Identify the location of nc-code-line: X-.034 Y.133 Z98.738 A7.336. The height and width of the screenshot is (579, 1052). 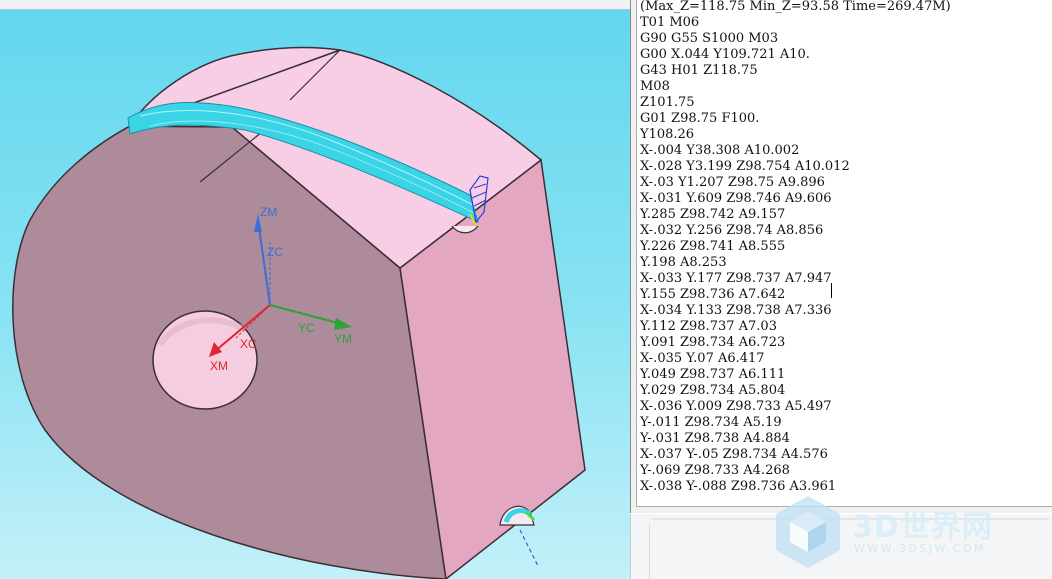
(736, 310).